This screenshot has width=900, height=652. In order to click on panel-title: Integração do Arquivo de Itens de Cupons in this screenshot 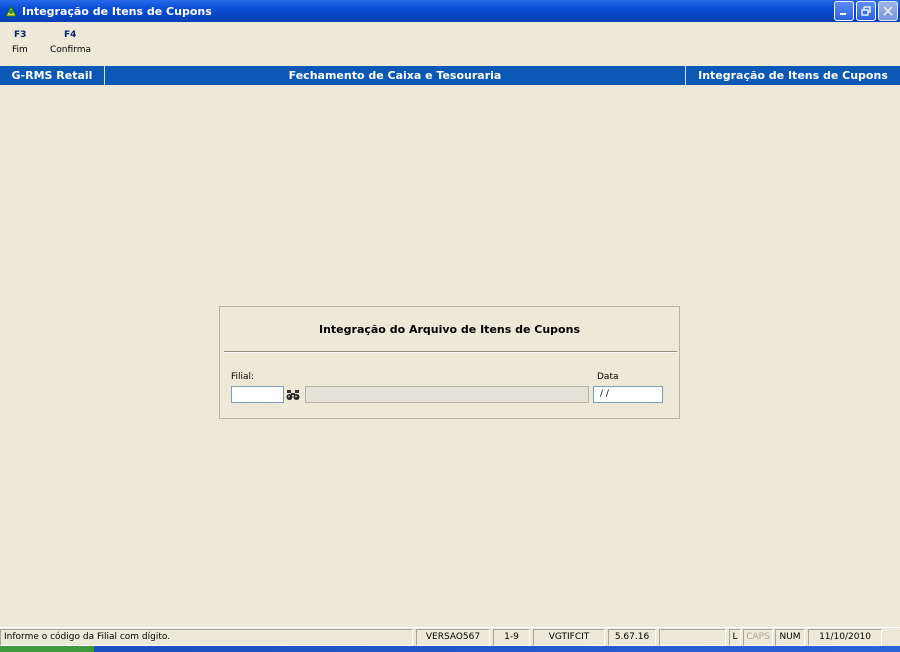, I will do `click(449, 329)`.